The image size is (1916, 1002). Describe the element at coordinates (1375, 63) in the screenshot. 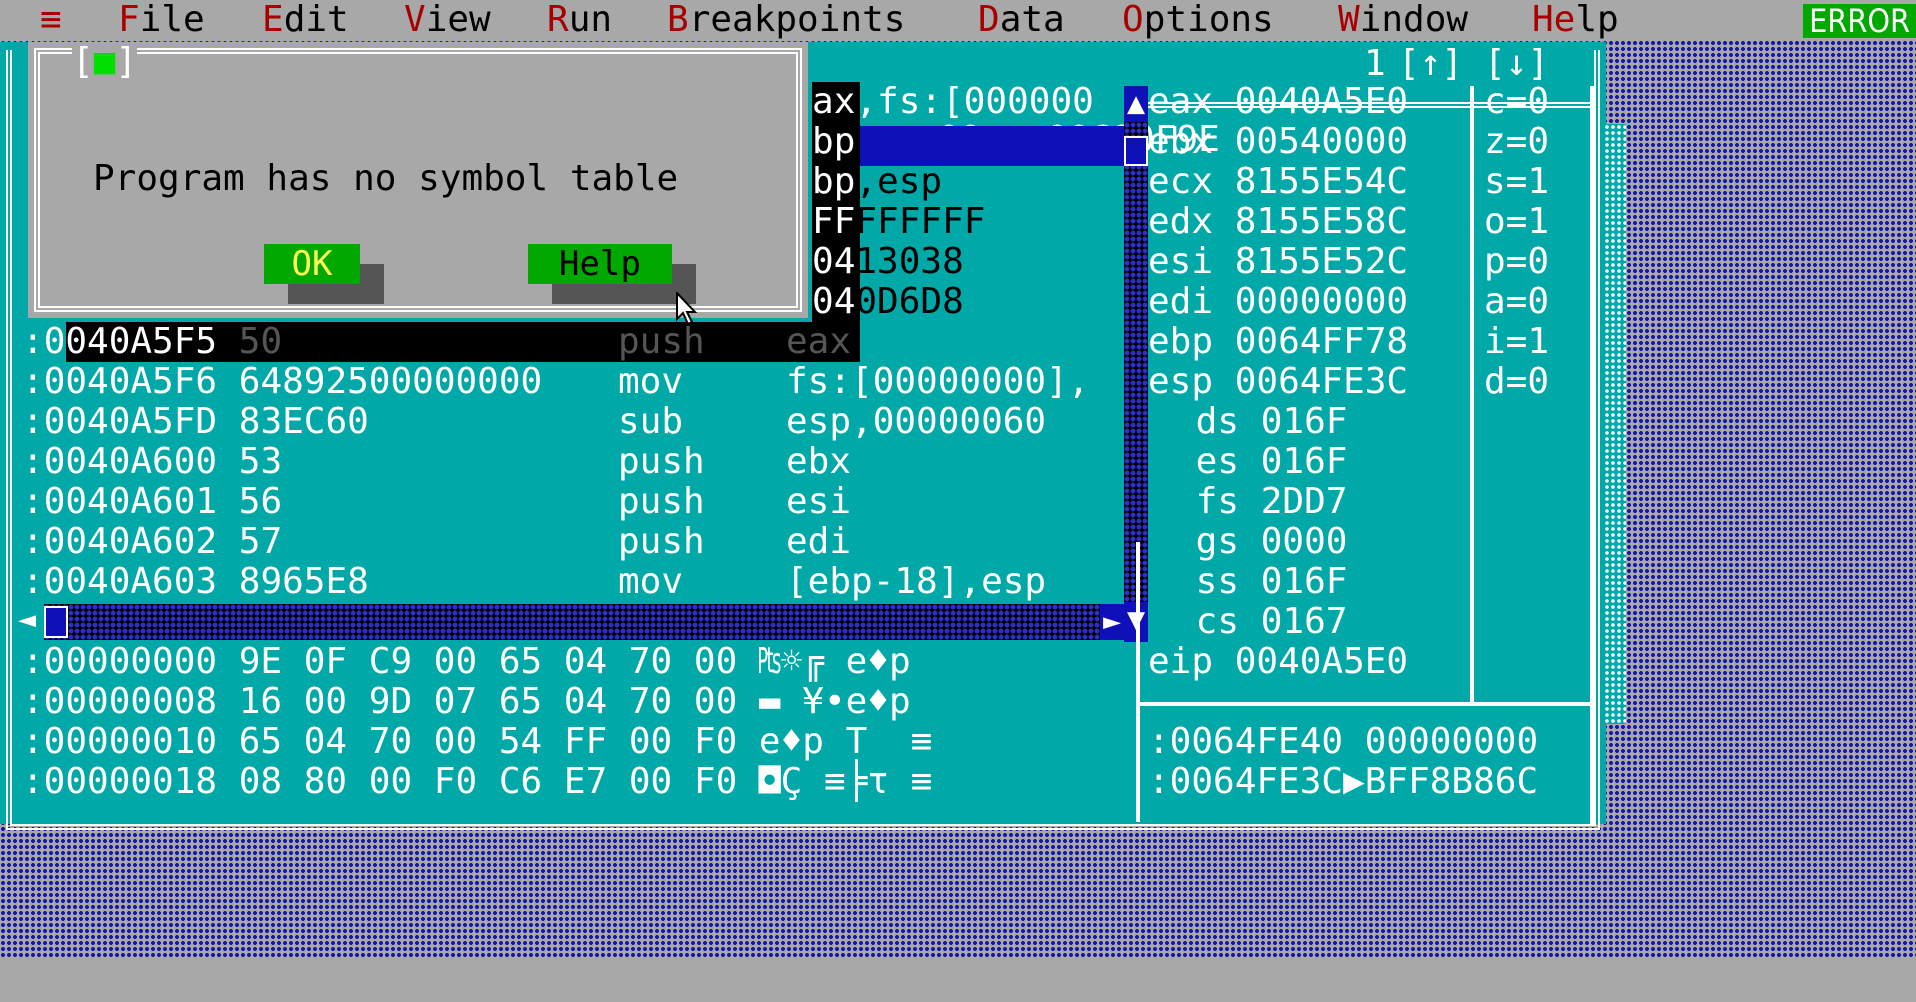

I see `window-number: 1` at that location.